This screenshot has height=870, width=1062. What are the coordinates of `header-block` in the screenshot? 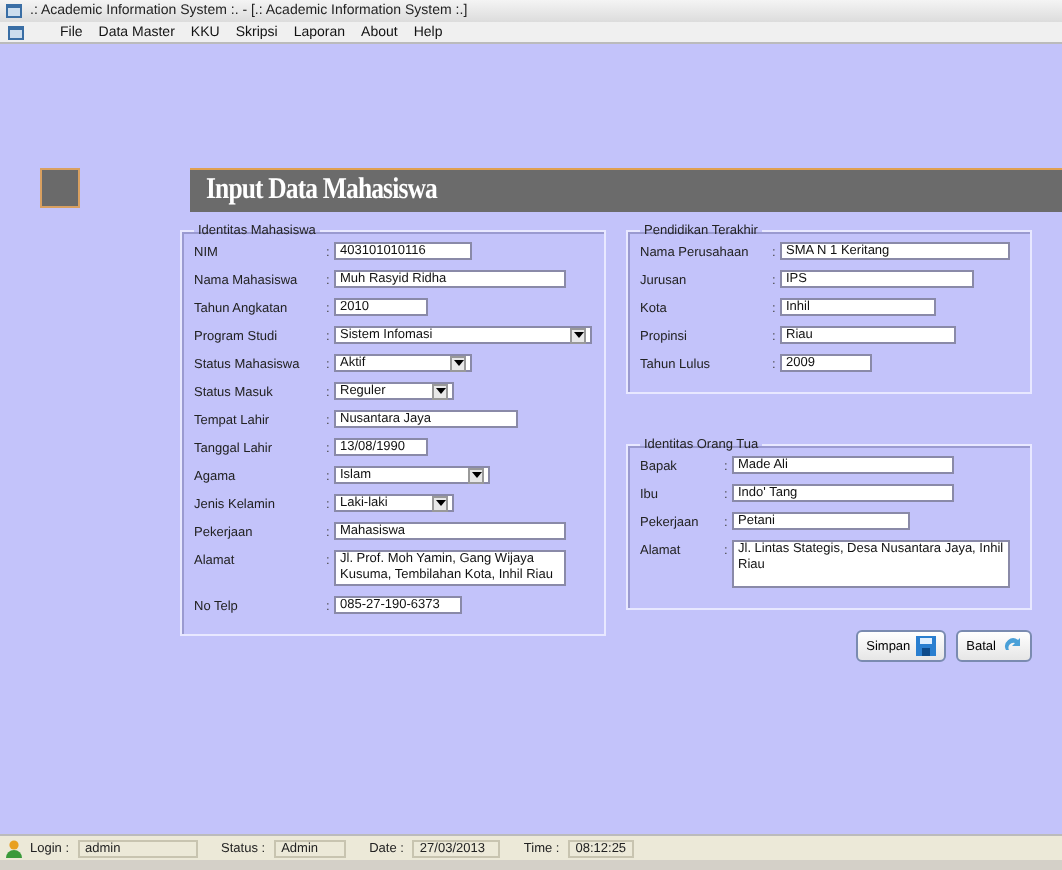 It's located at (60, 188).